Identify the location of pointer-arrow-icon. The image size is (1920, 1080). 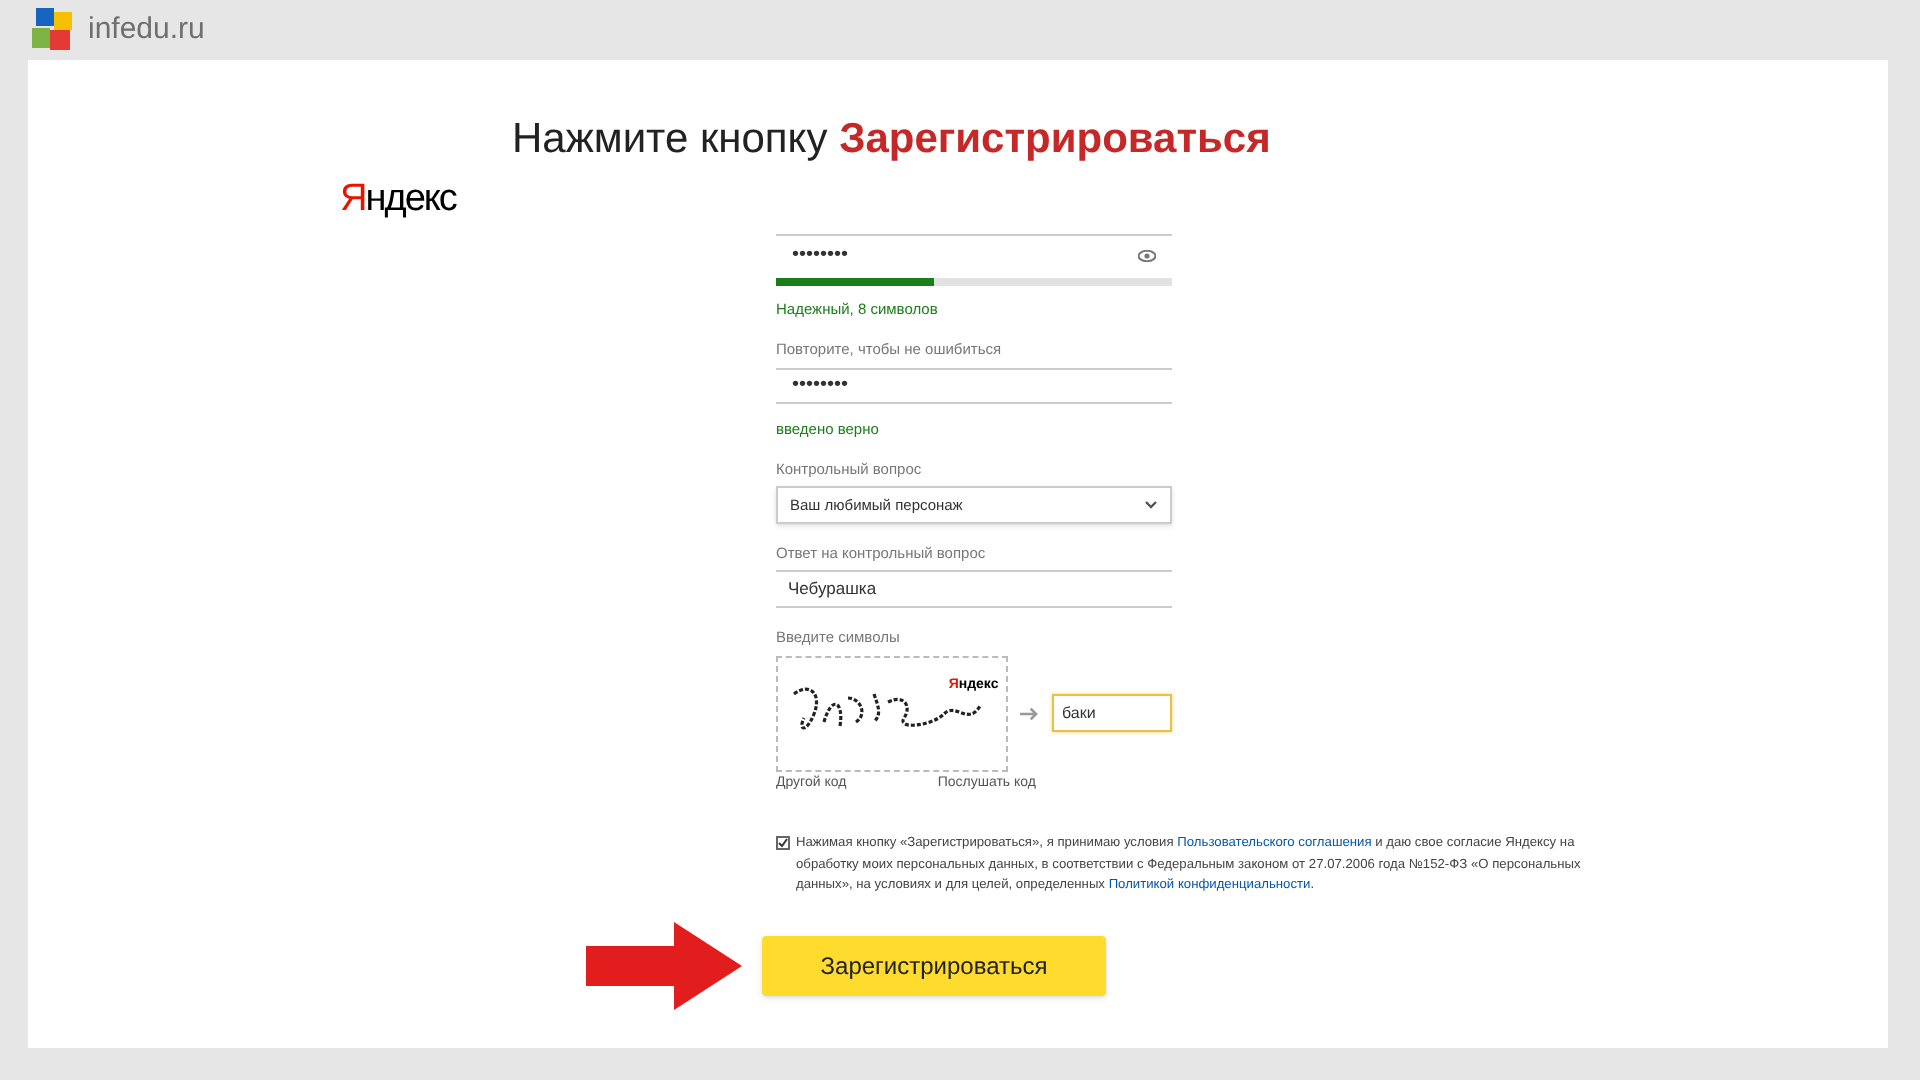
(666, 965).